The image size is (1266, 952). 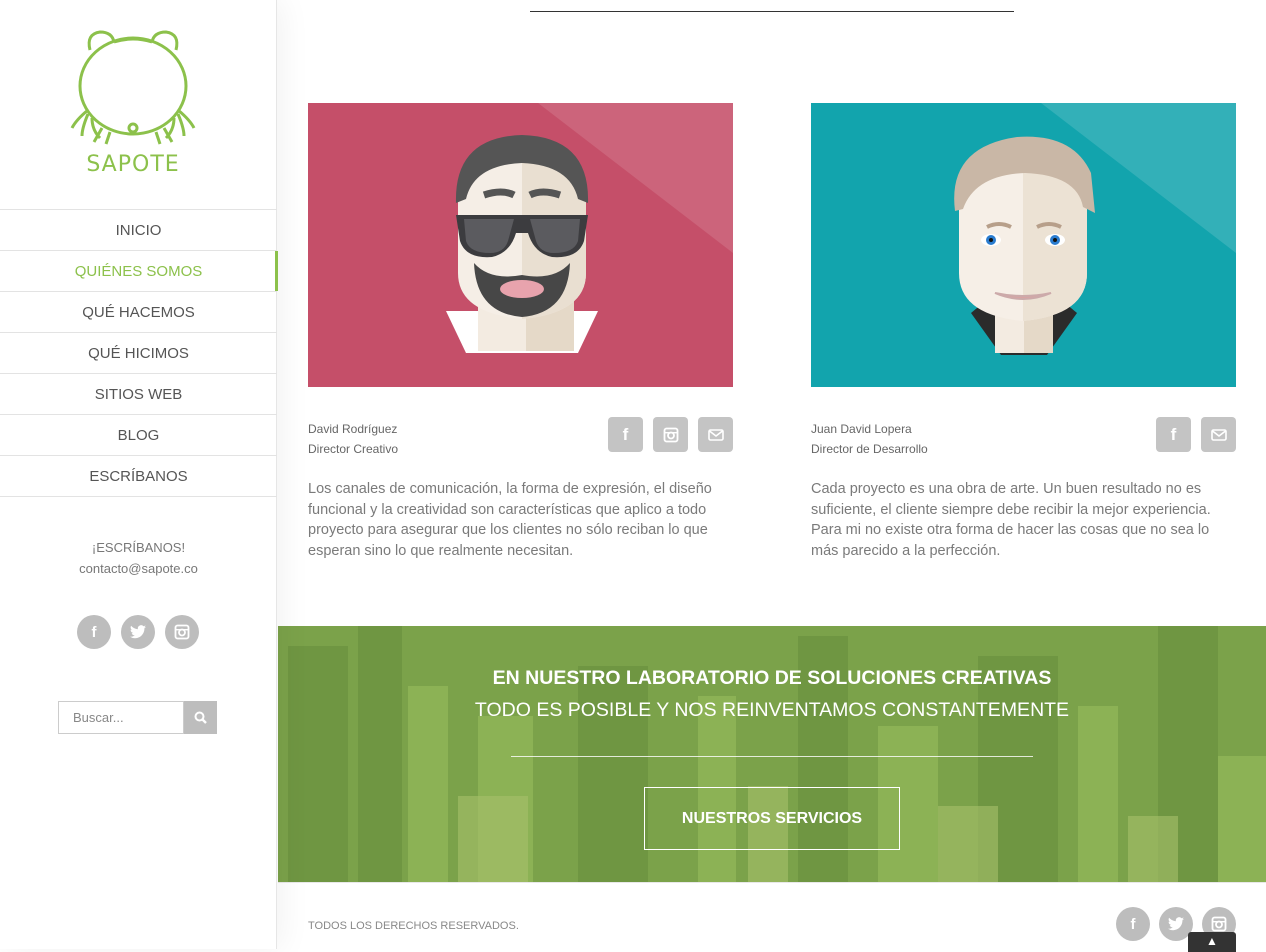 I want to click on contact-block: ¡ESCRÍBANOS! contacto@sapote.co, so click(x=138, y=558).